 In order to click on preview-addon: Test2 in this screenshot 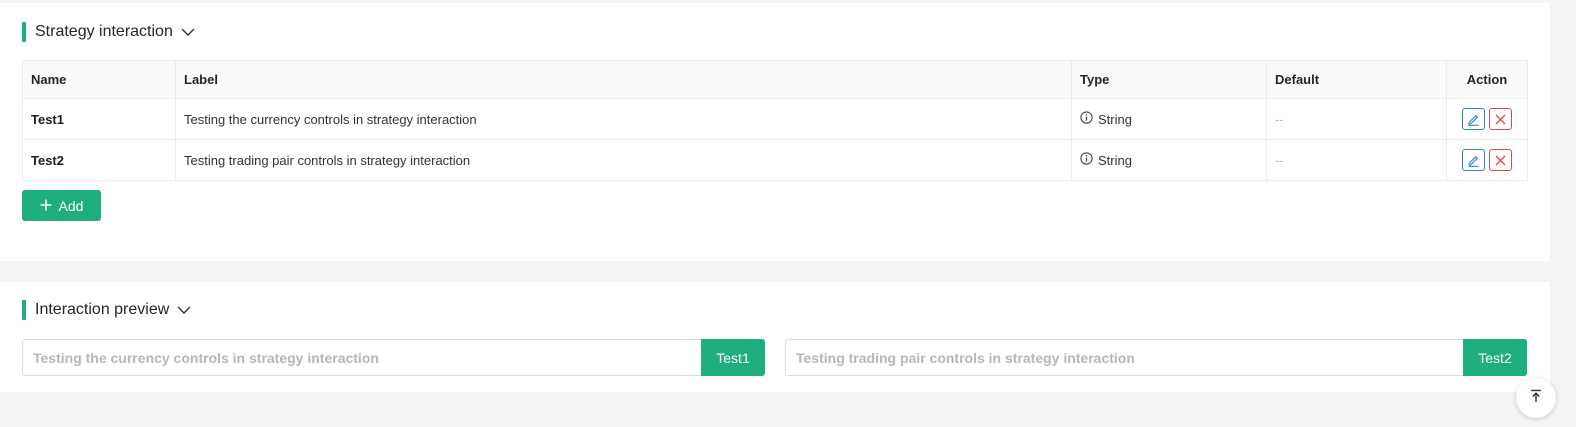, I will do `click(1495, 357)`.